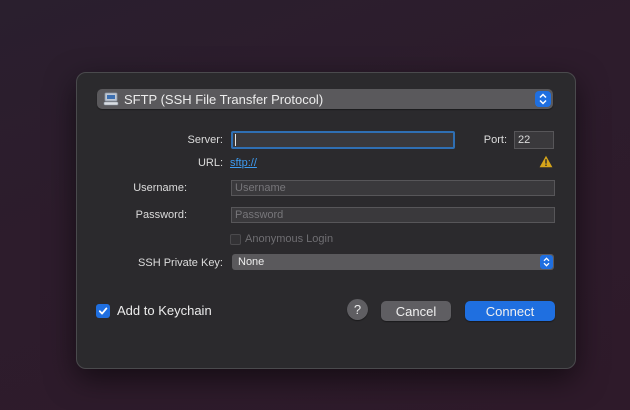  I want to click on protocol-label: SFTP (SSH File Transfer Protocol), so click(224, 99).